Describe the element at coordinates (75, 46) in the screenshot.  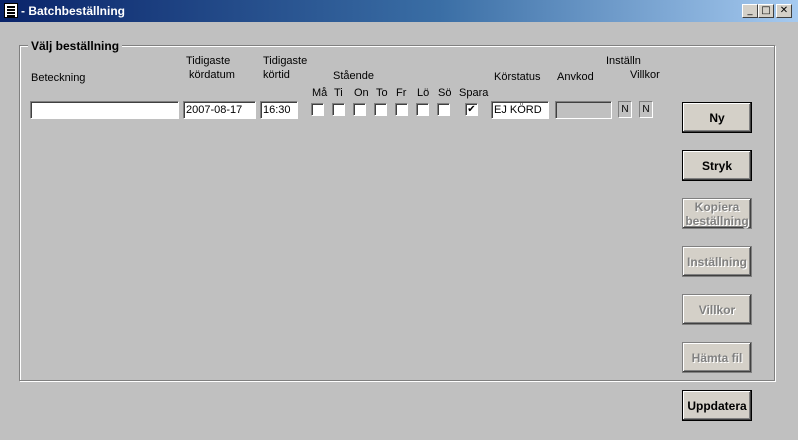
I see `group-label: Välj beställning` at that location.